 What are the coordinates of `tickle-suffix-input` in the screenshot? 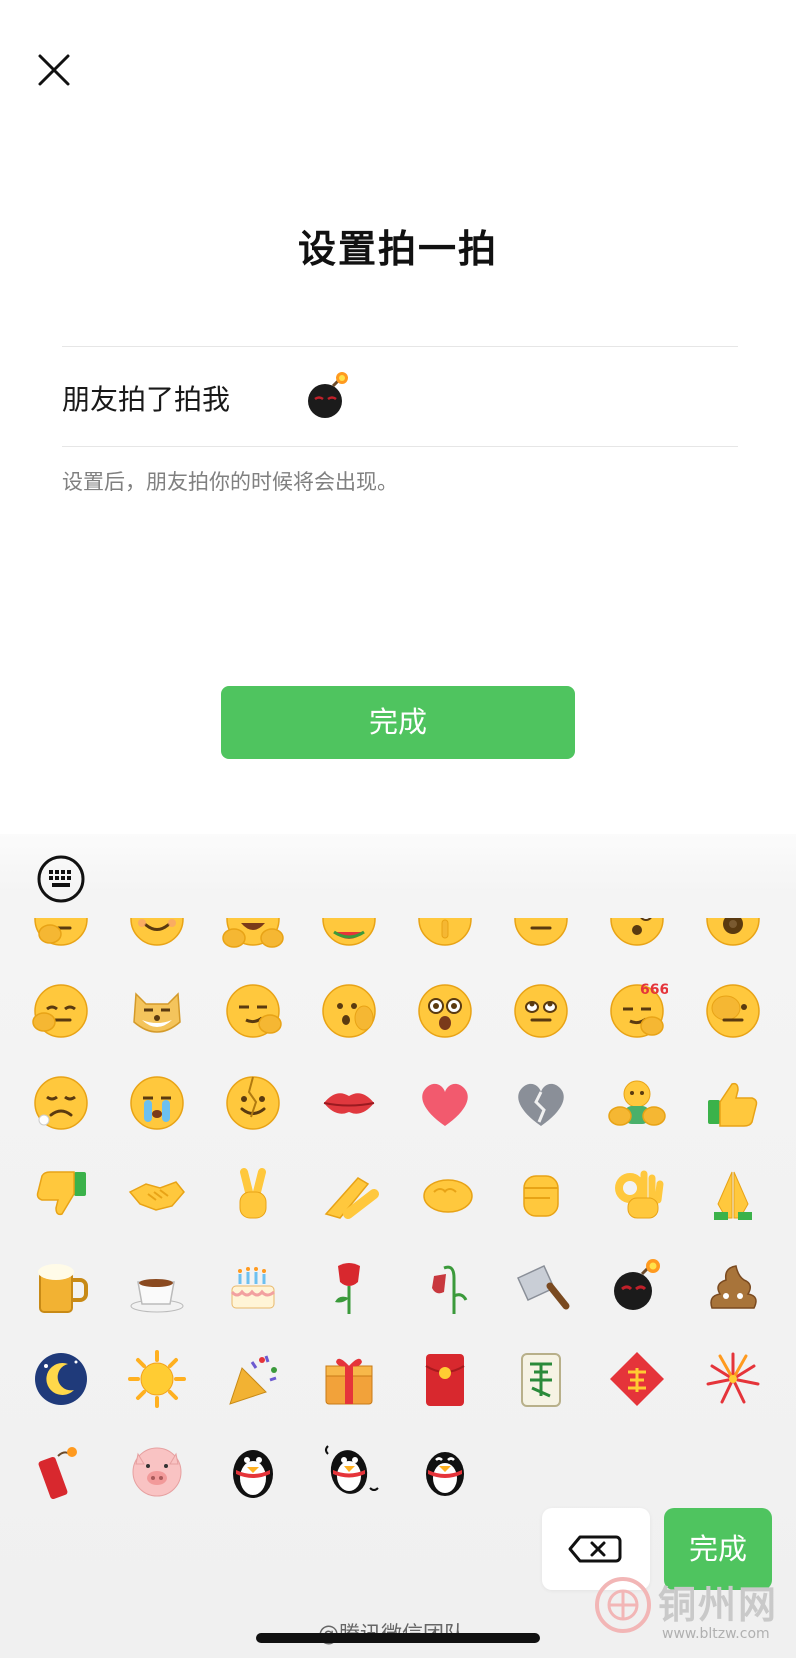 It's located at (329, 396).